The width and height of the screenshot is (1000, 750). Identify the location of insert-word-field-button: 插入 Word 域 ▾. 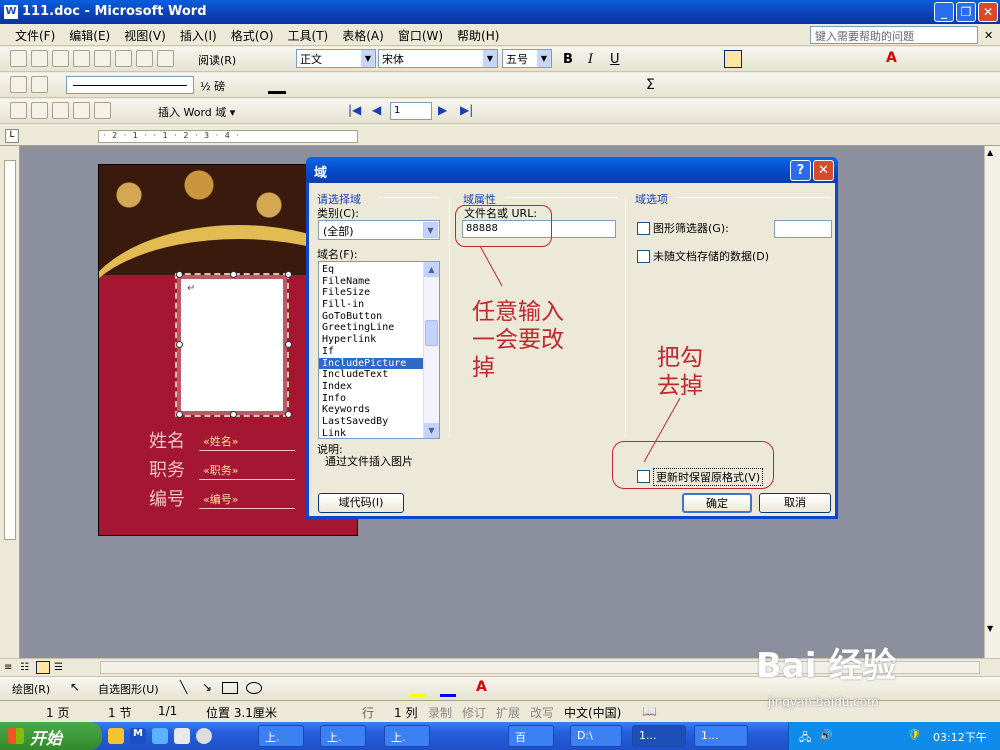
(196, 112).